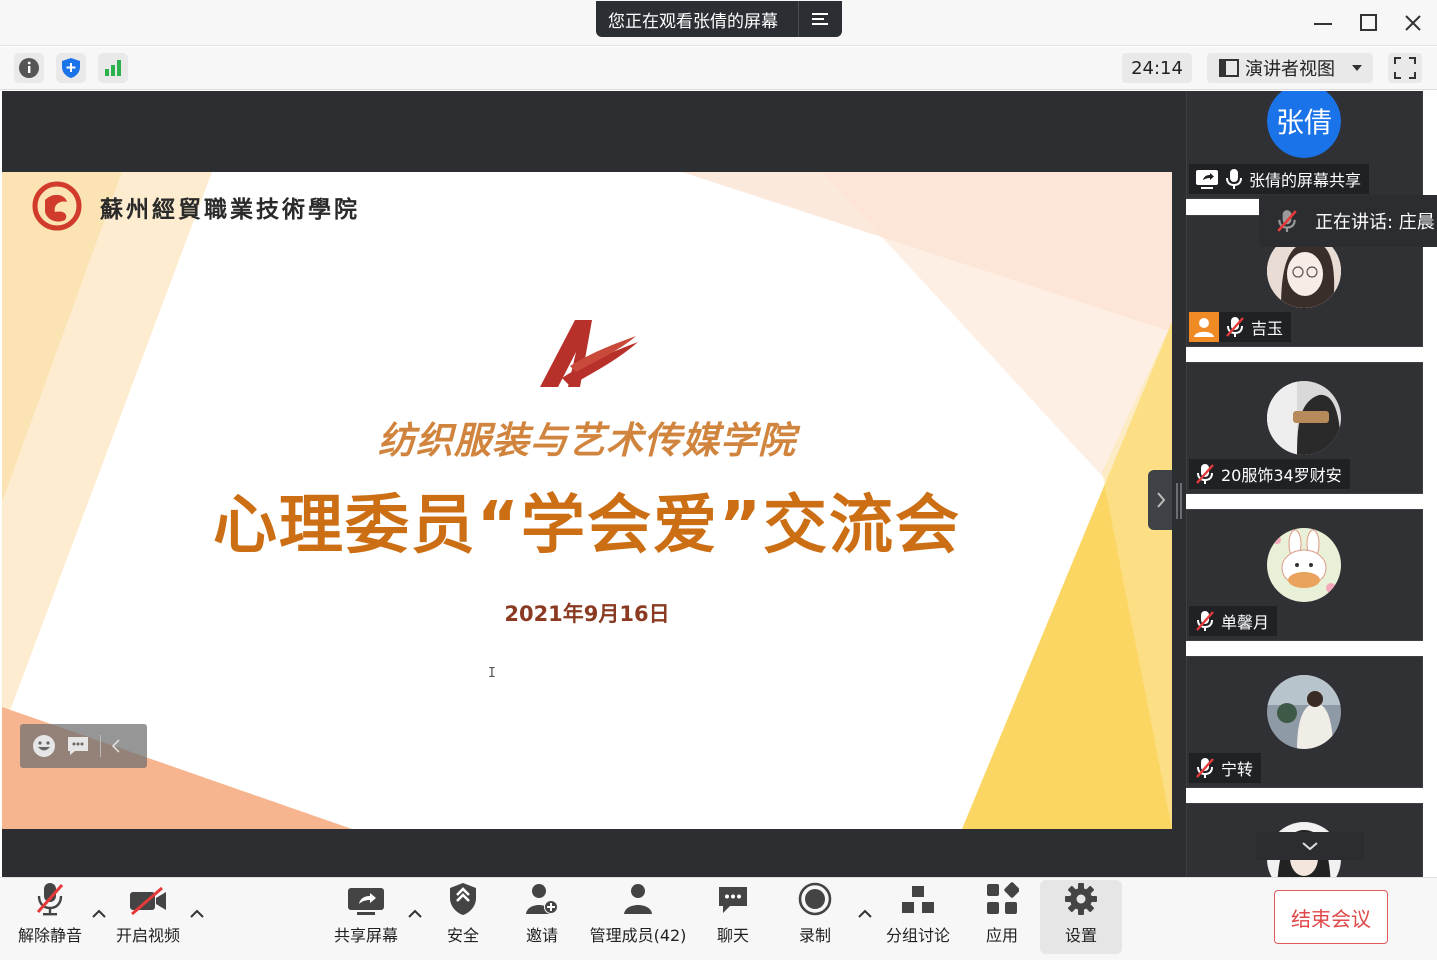 The height and width of the screenshot is (960, 1437). Describe the element at coordinates (1331, 917) in the screenshot. I see `end-meeting-button: 结束会议` at that location.